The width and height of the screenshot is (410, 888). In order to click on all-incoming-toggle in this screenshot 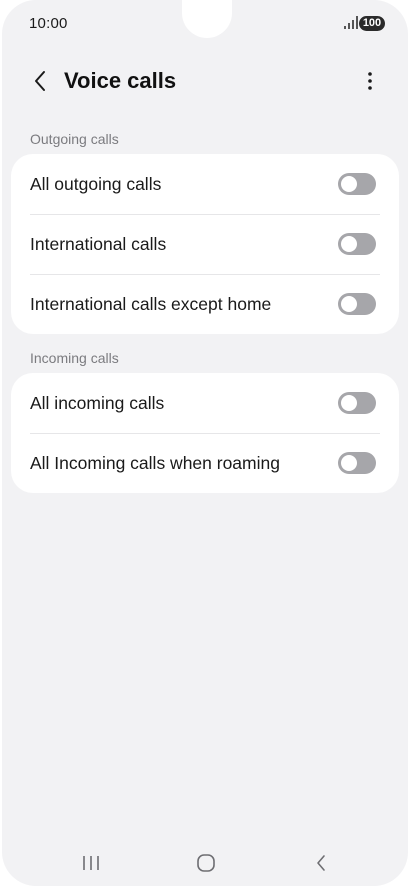, I will do `click(357, 403)`.